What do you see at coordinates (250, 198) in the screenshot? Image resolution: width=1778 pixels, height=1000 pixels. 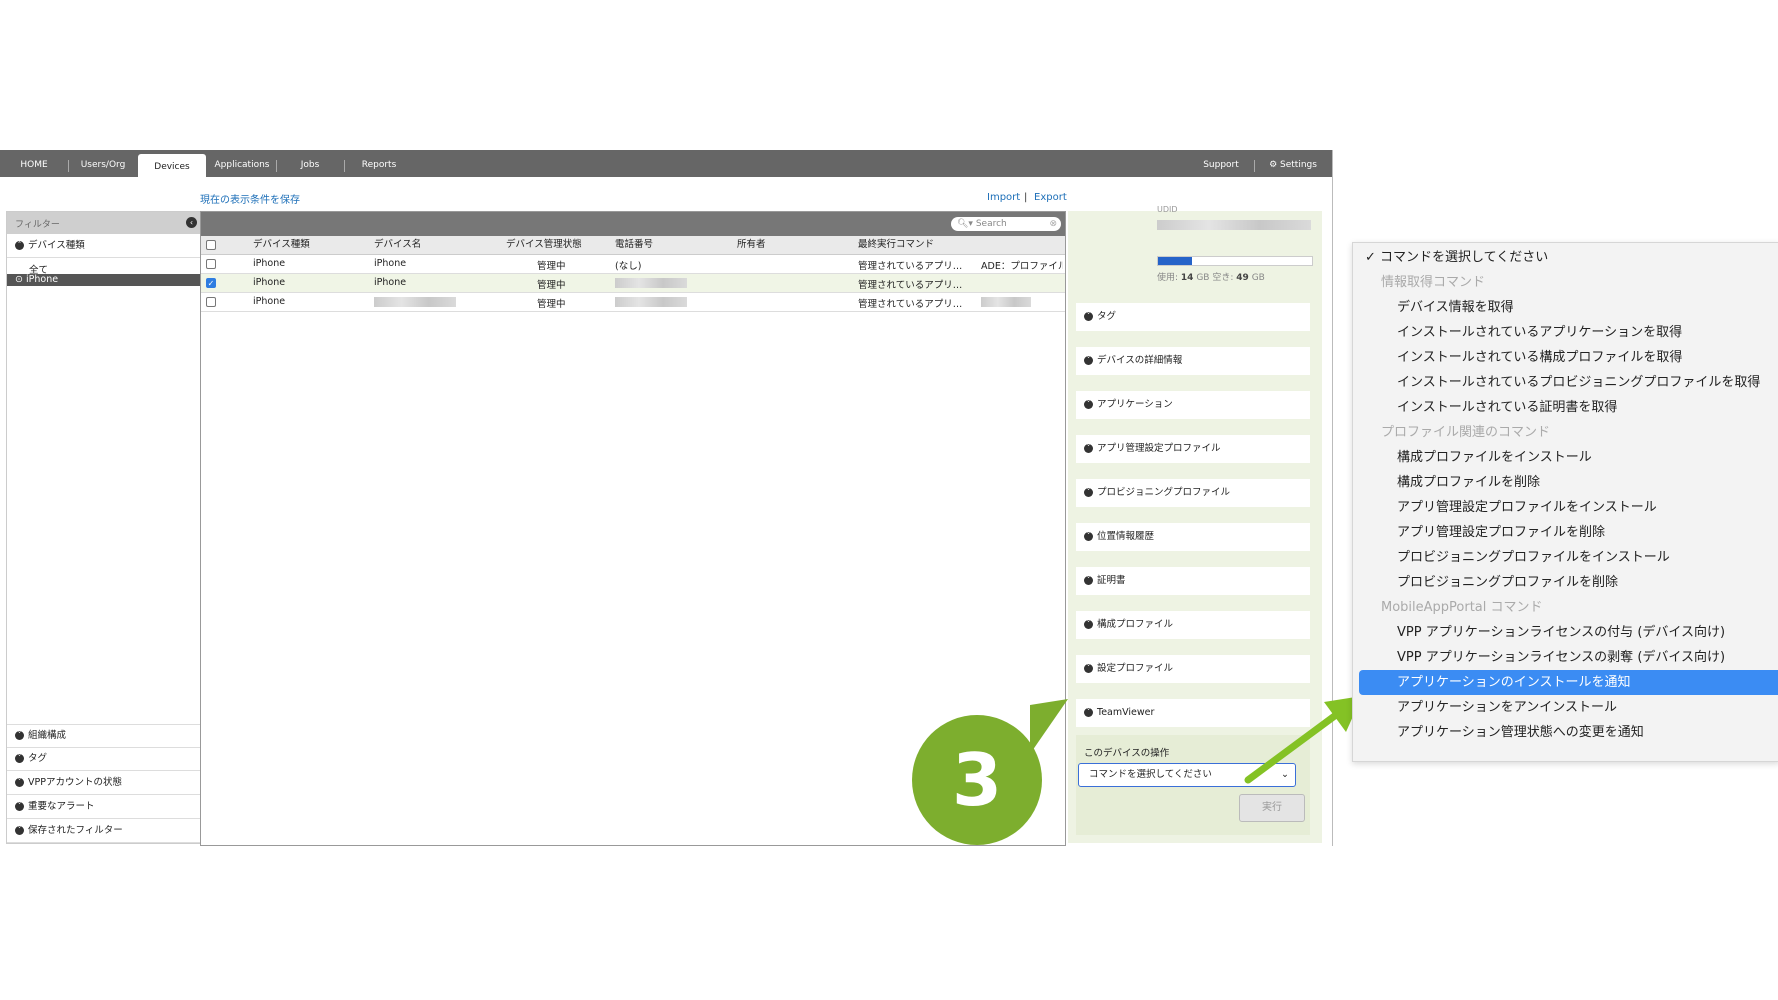 I see `save-view-link: 現在の表示条件を保存` at bounding box center [250, 198].